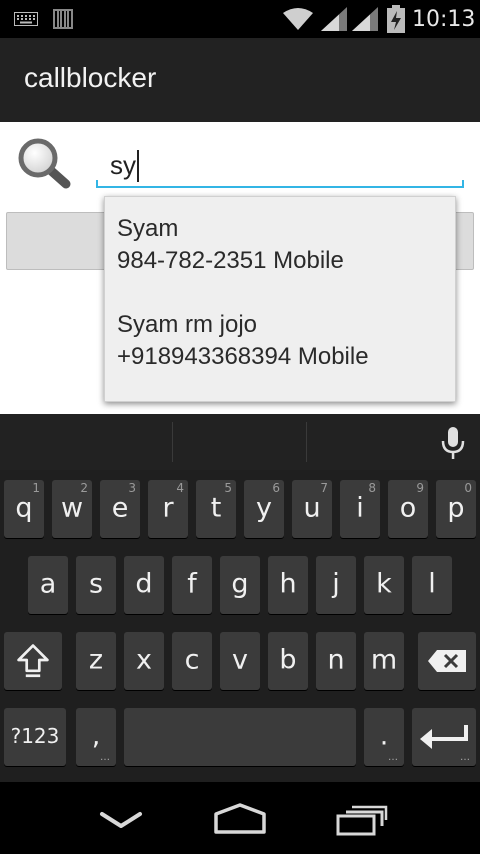  I want to click on key-g: g, so click(240, 585).